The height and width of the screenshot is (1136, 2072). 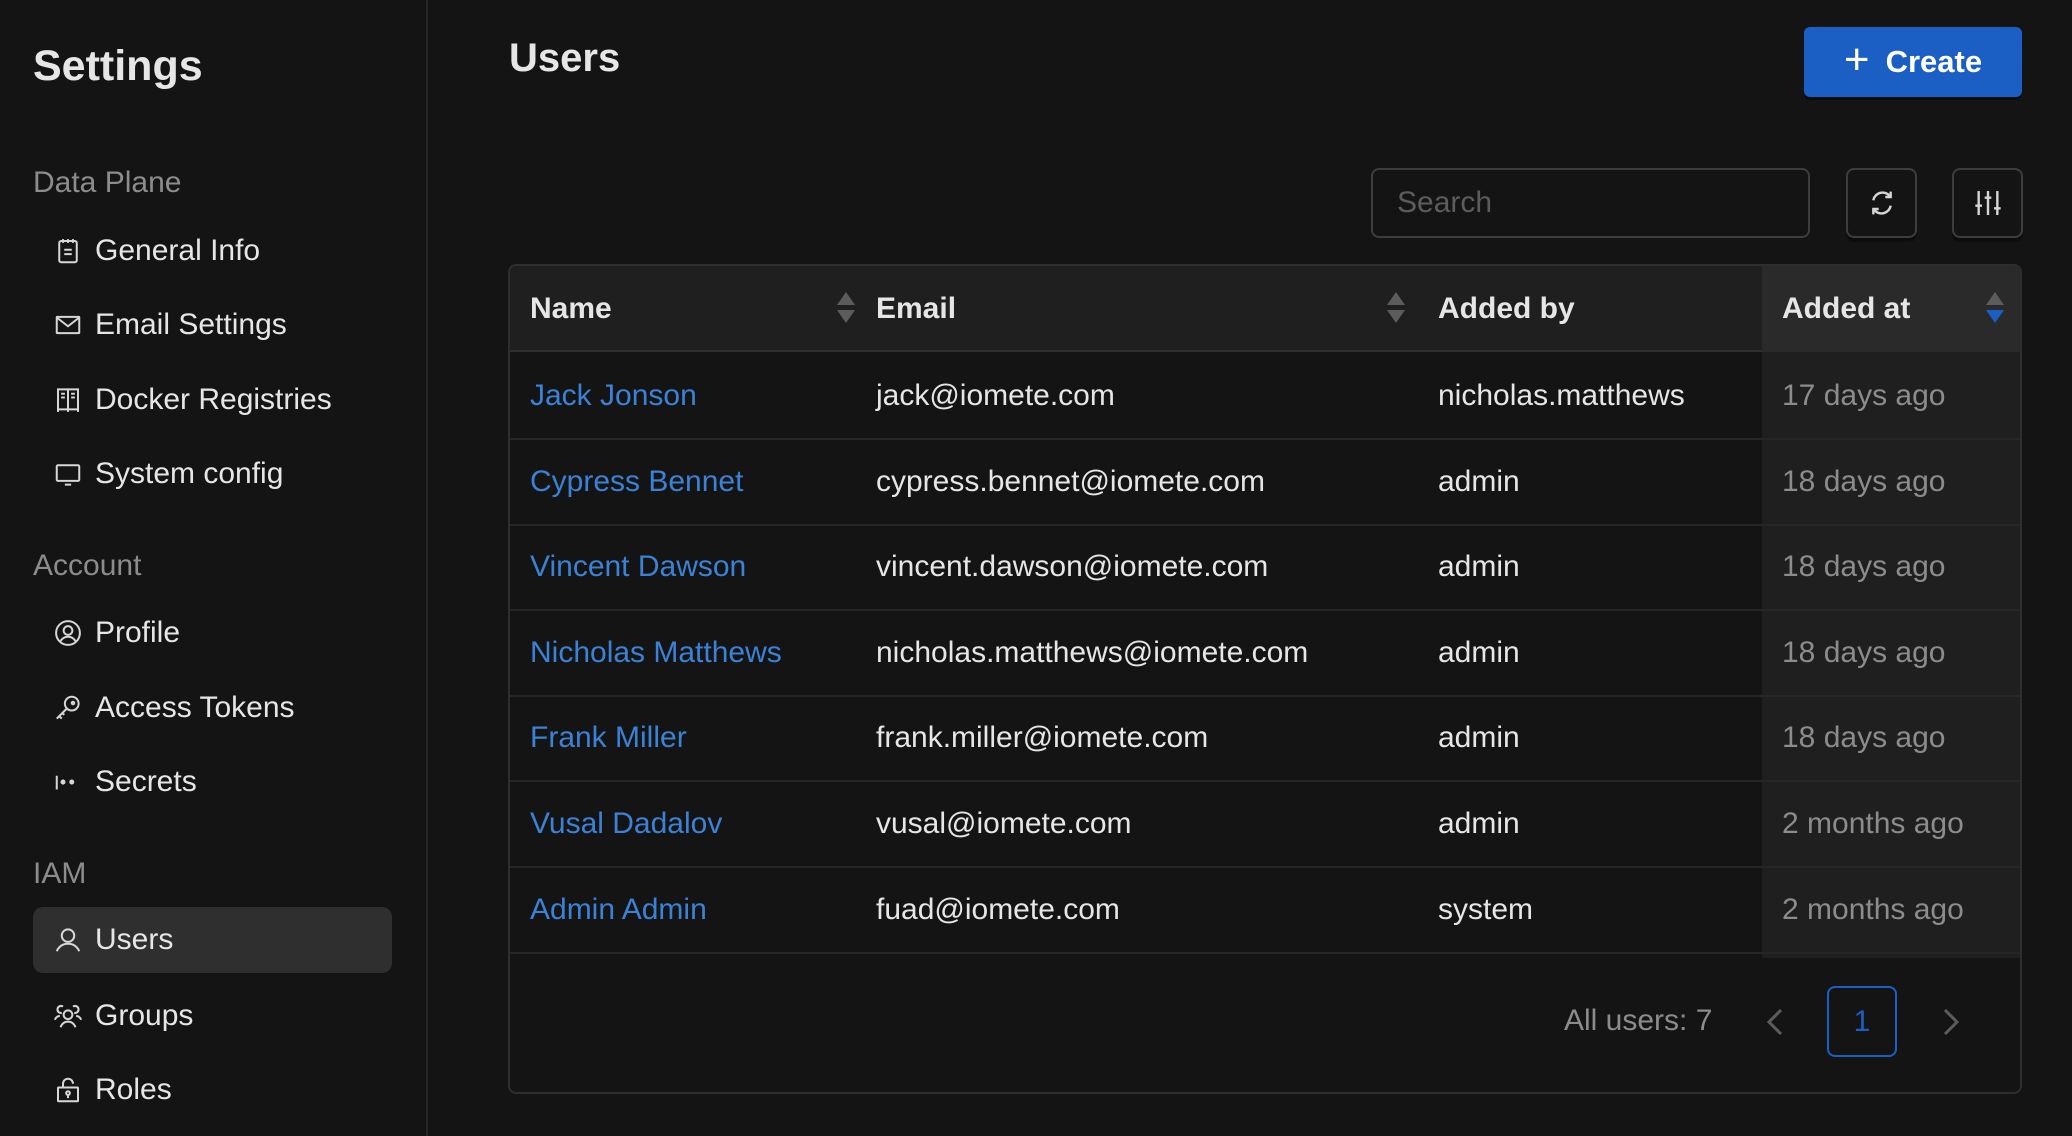 What do you see at coordinates (68, 940) in the screenshot?
I see `user-icon` at bounding box center [68, 940].